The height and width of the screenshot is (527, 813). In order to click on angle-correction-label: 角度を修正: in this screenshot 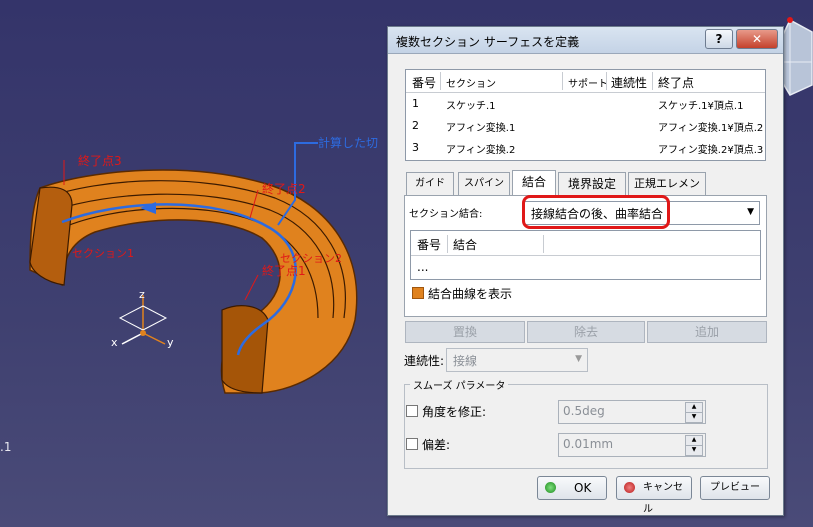, I will do `click(454, 412)`.